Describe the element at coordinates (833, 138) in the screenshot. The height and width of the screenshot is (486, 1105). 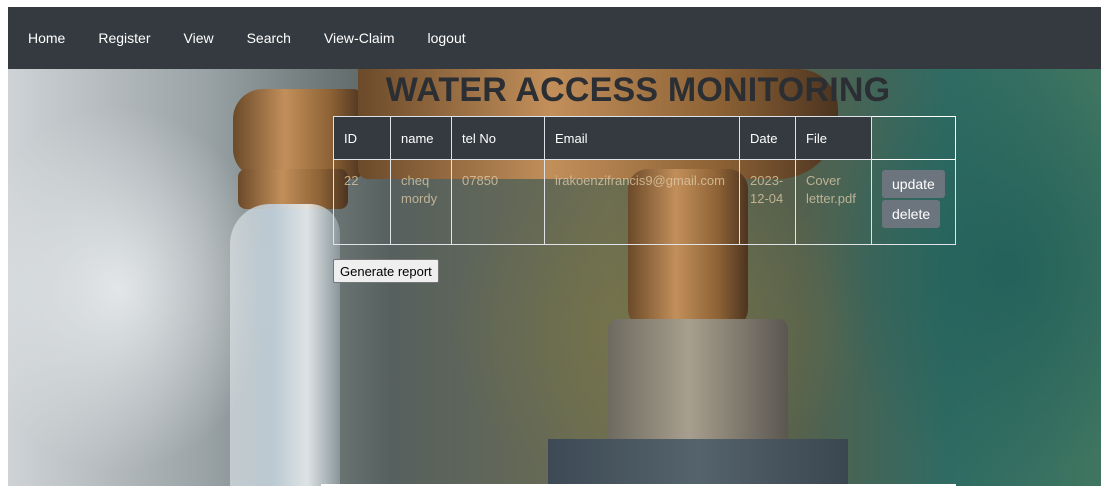
I see `column-header-file: File` at that location.